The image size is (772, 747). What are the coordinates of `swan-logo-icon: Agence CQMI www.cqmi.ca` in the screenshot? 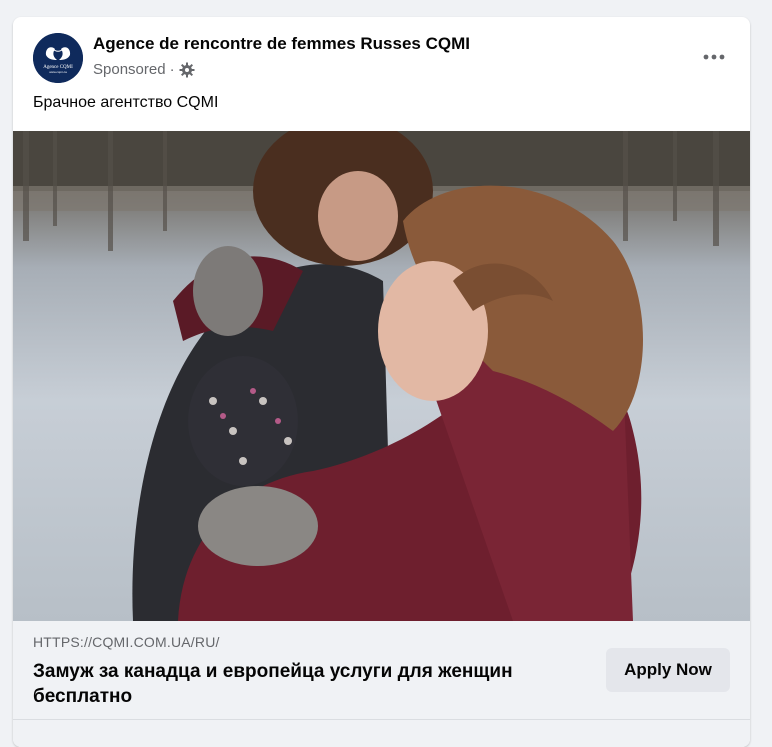 It's located at (58, 58).